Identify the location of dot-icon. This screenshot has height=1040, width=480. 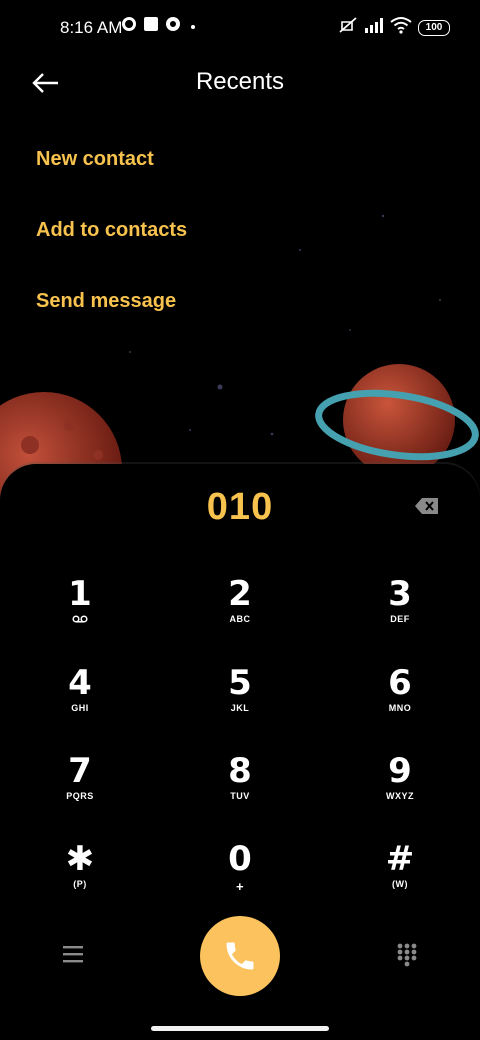
(193, 27).